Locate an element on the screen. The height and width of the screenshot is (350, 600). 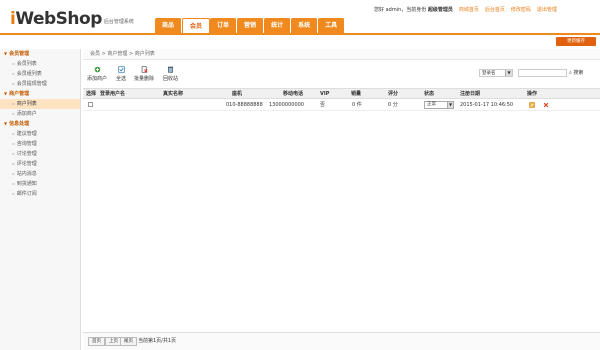
col-mobile: 移动电话 is located at coordinates (293, 94).